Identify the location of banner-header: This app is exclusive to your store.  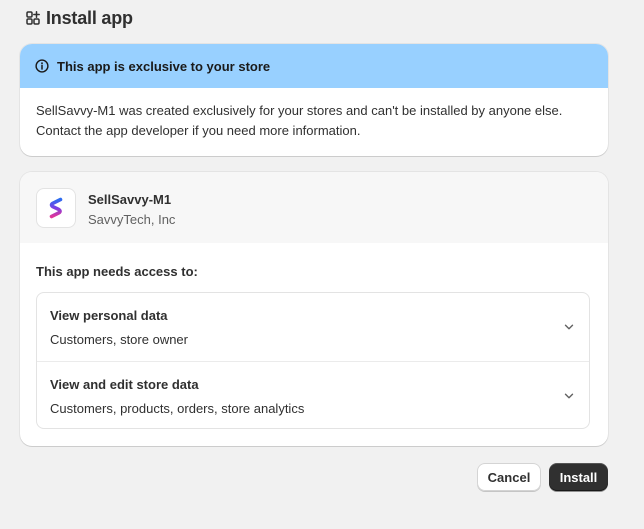
(314, 66).